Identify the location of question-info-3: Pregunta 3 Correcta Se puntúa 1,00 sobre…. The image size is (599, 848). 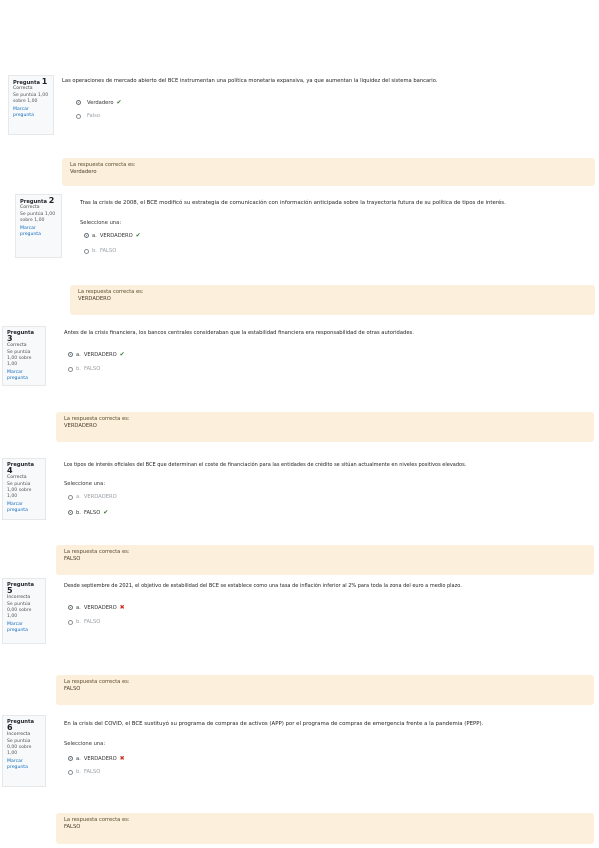
(24, 356).